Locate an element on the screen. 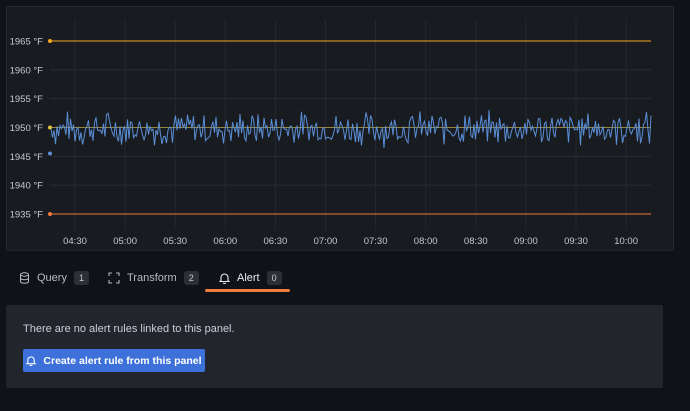 Image resolution: width=690 pixels, height=411 pixels. measurement-series-line is located at coordinates (351, 129).